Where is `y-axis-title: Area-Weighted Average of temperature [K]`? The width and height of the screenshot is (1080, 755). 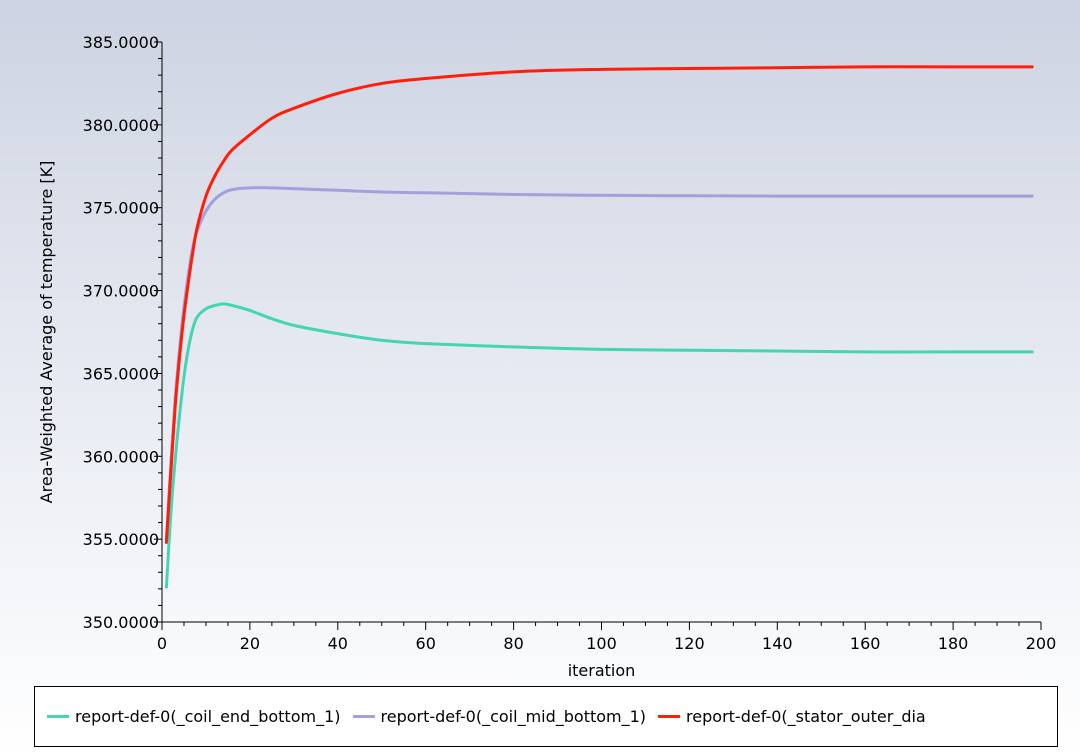
y-axis-title: Area-Weighted Average of temperature [K] is located at coordinates (46, 332).